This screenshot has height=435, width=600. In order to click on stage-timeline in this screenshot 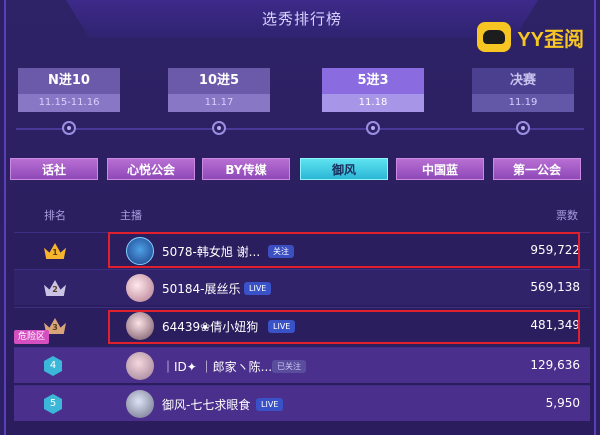, I will do `click(300, 129)`.